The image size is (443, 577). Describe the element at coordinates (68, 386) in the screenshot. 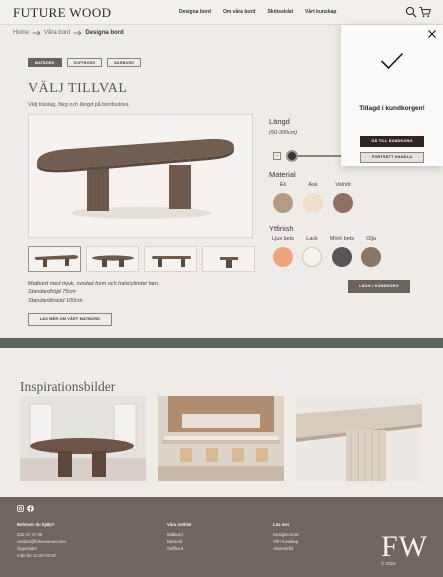

I see `inspiration-title: Inspirationsbilder` at that location.